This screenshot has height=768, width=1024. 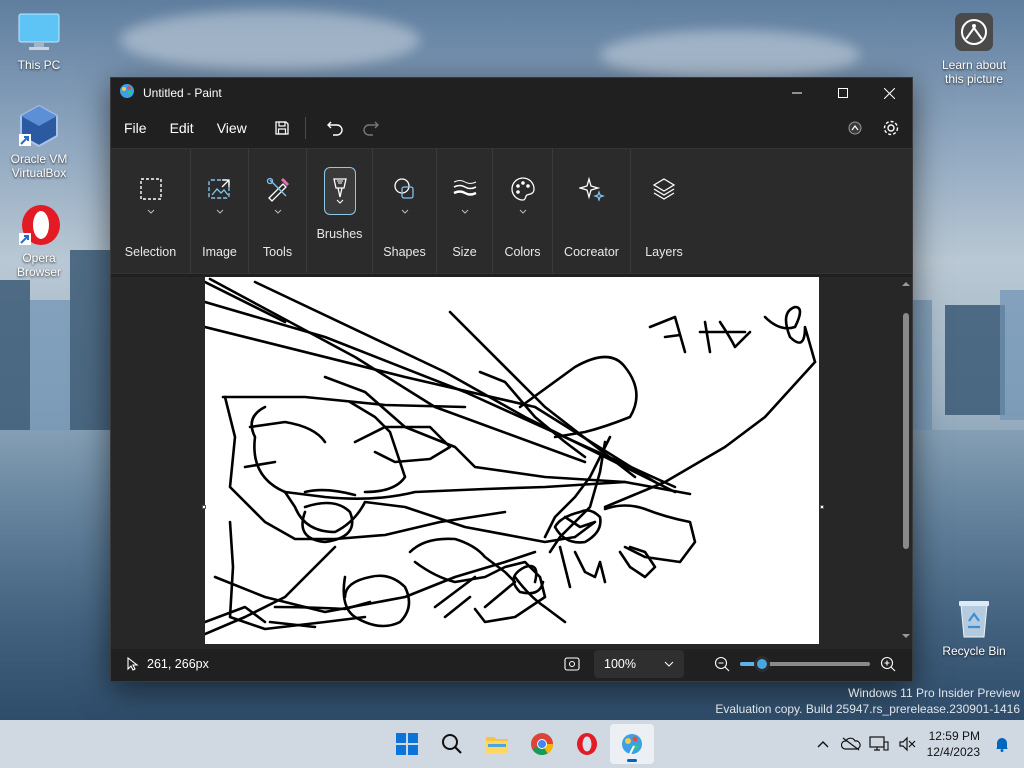 I want to click on account-button, so click(x=855, y=128).